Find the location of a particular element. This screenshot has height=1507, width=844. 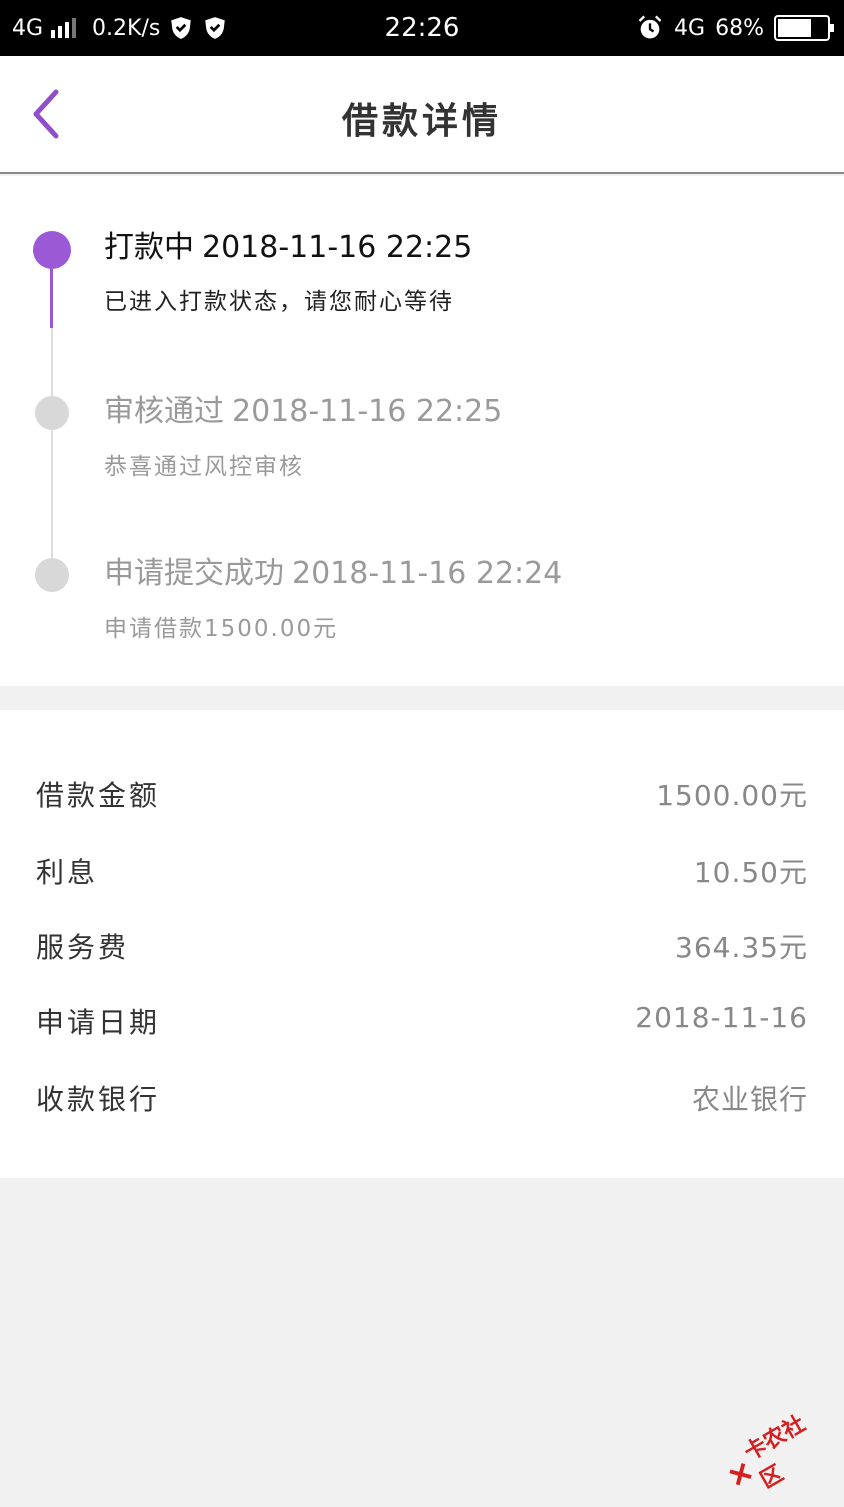

timeline-item-title: 打款中2018-11-16 22:25 is located at coordinates (288, 244).